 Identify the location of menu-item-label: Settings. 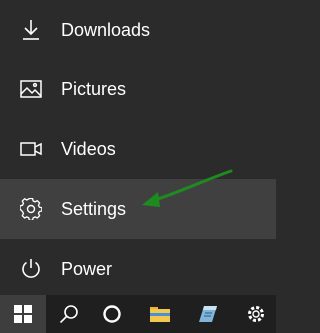
(94, 208).